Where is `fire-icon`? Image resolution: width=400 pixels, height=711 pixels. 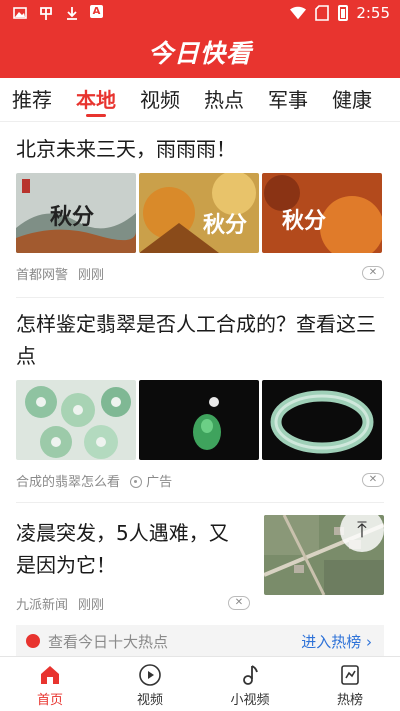 fire-icon is located at coordinates (33, 641).